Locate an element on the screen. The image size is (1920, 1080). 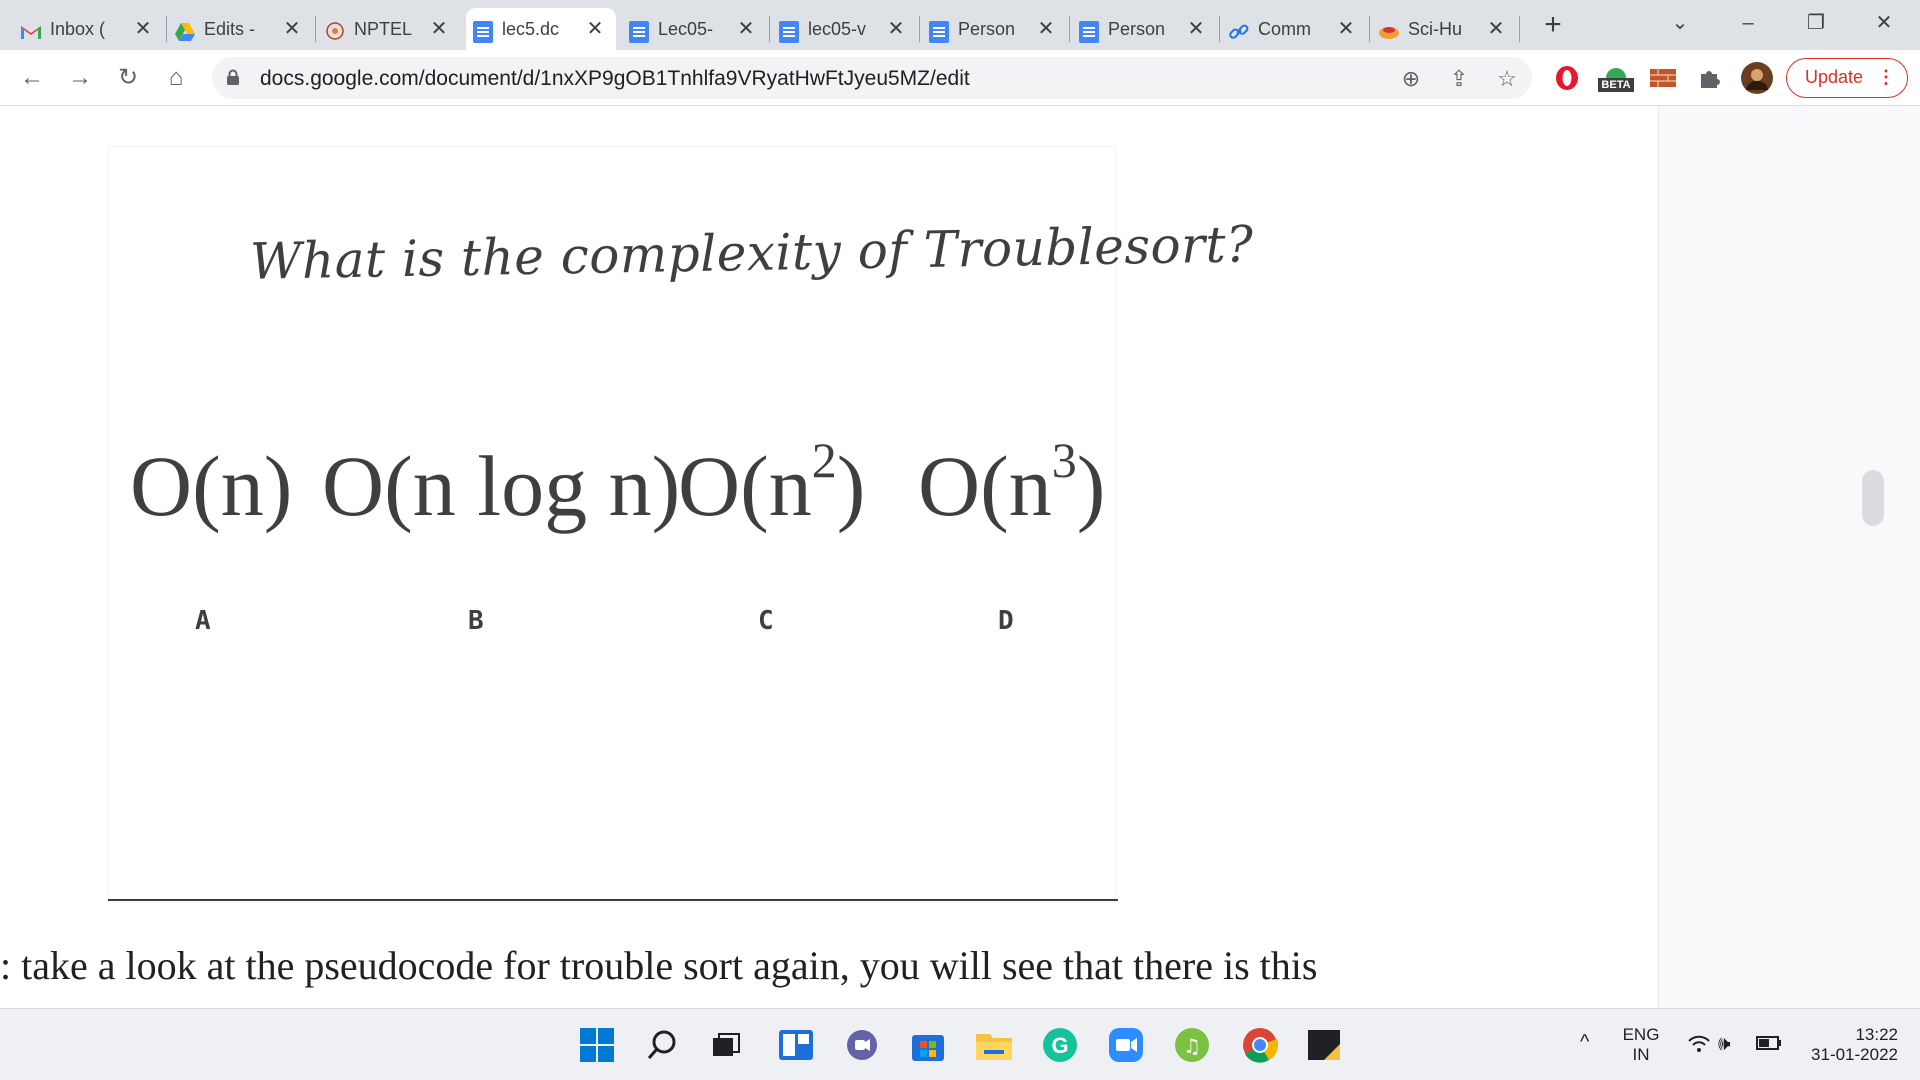
clock: 13:22 31-01-2022 is located at coordinates (1848, 1045).